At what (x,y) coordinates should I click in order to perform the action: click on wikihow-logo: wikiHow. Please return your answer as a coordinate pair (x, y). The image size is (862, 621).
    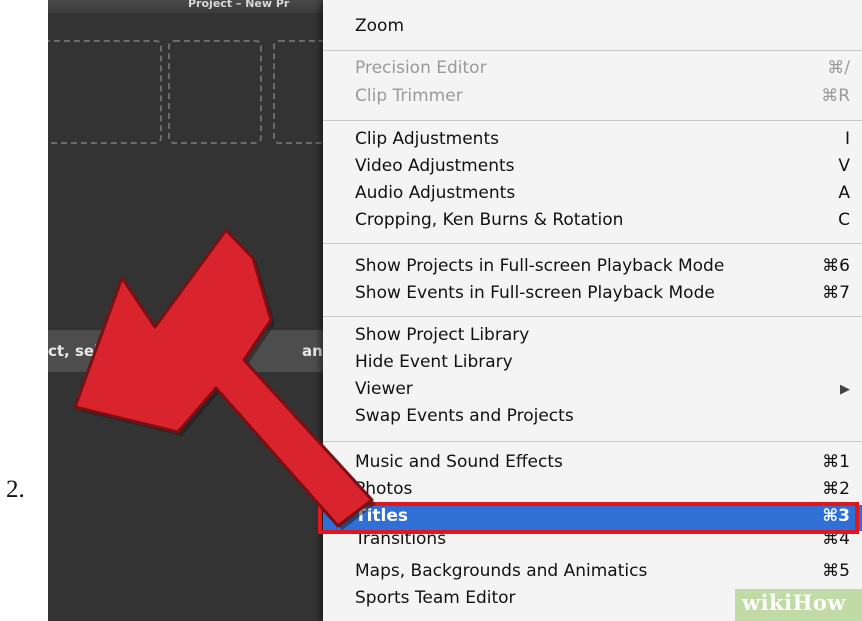
    Looking at the image, I should click on (794, 602).